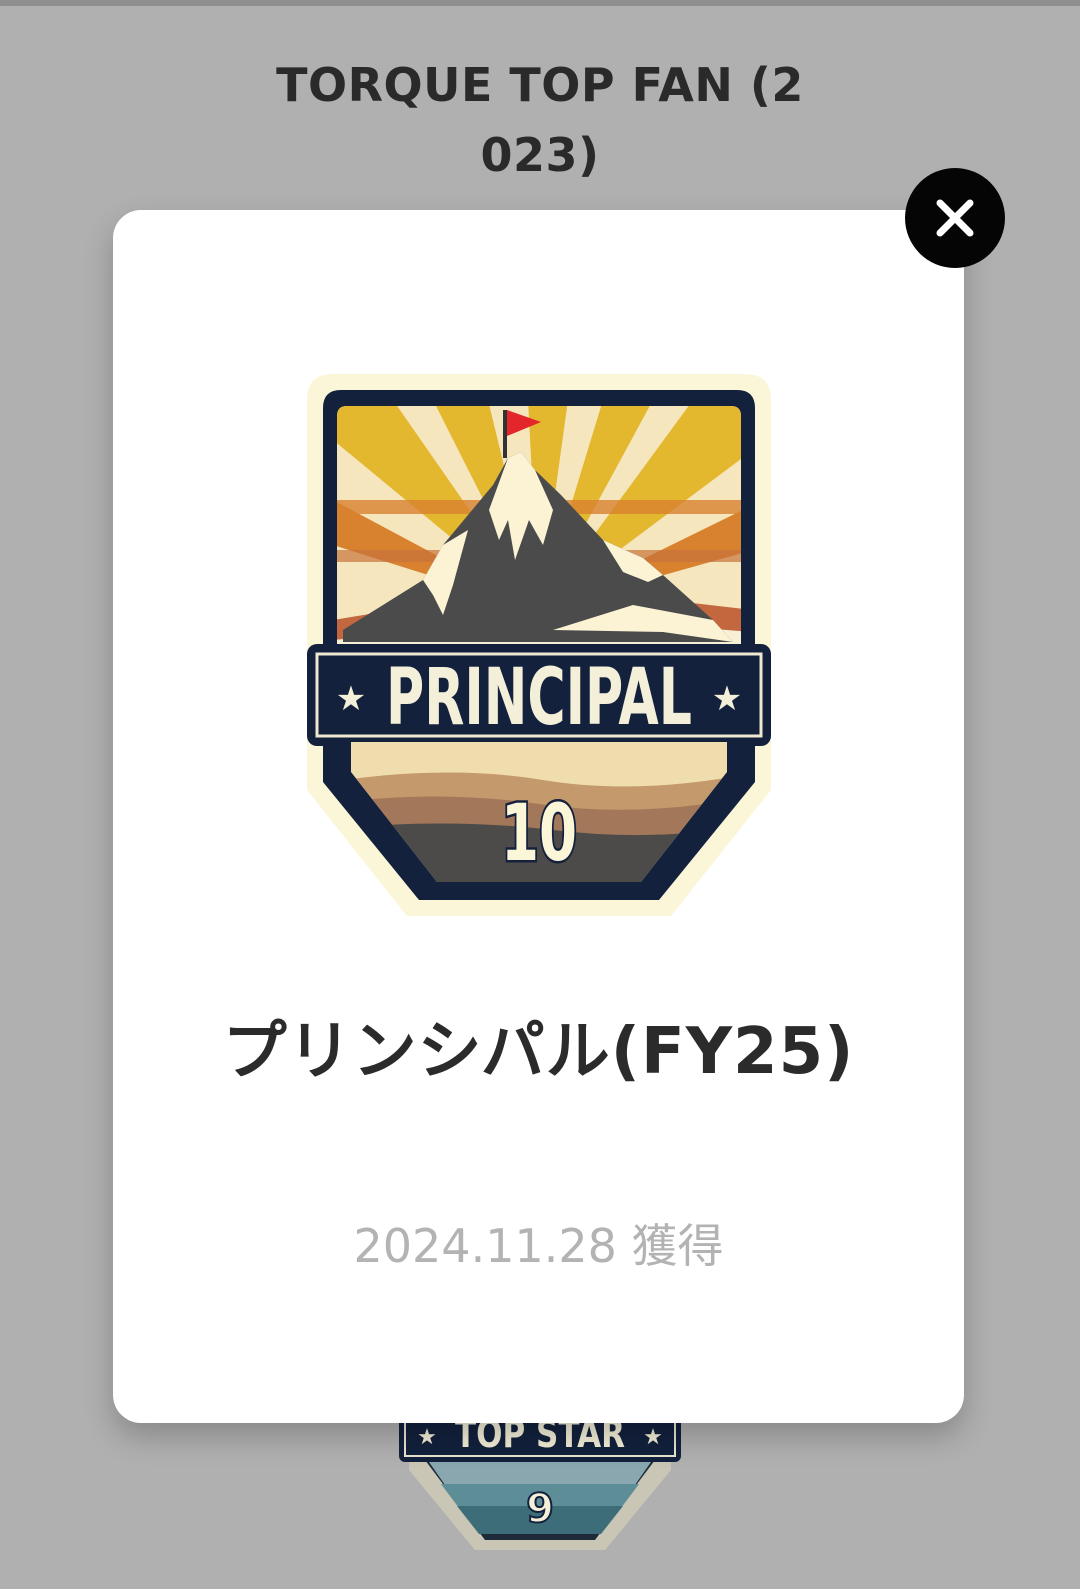 The image size is (1080, 1589). I want to click on background-badge-level: 9, so click(540, 1509).